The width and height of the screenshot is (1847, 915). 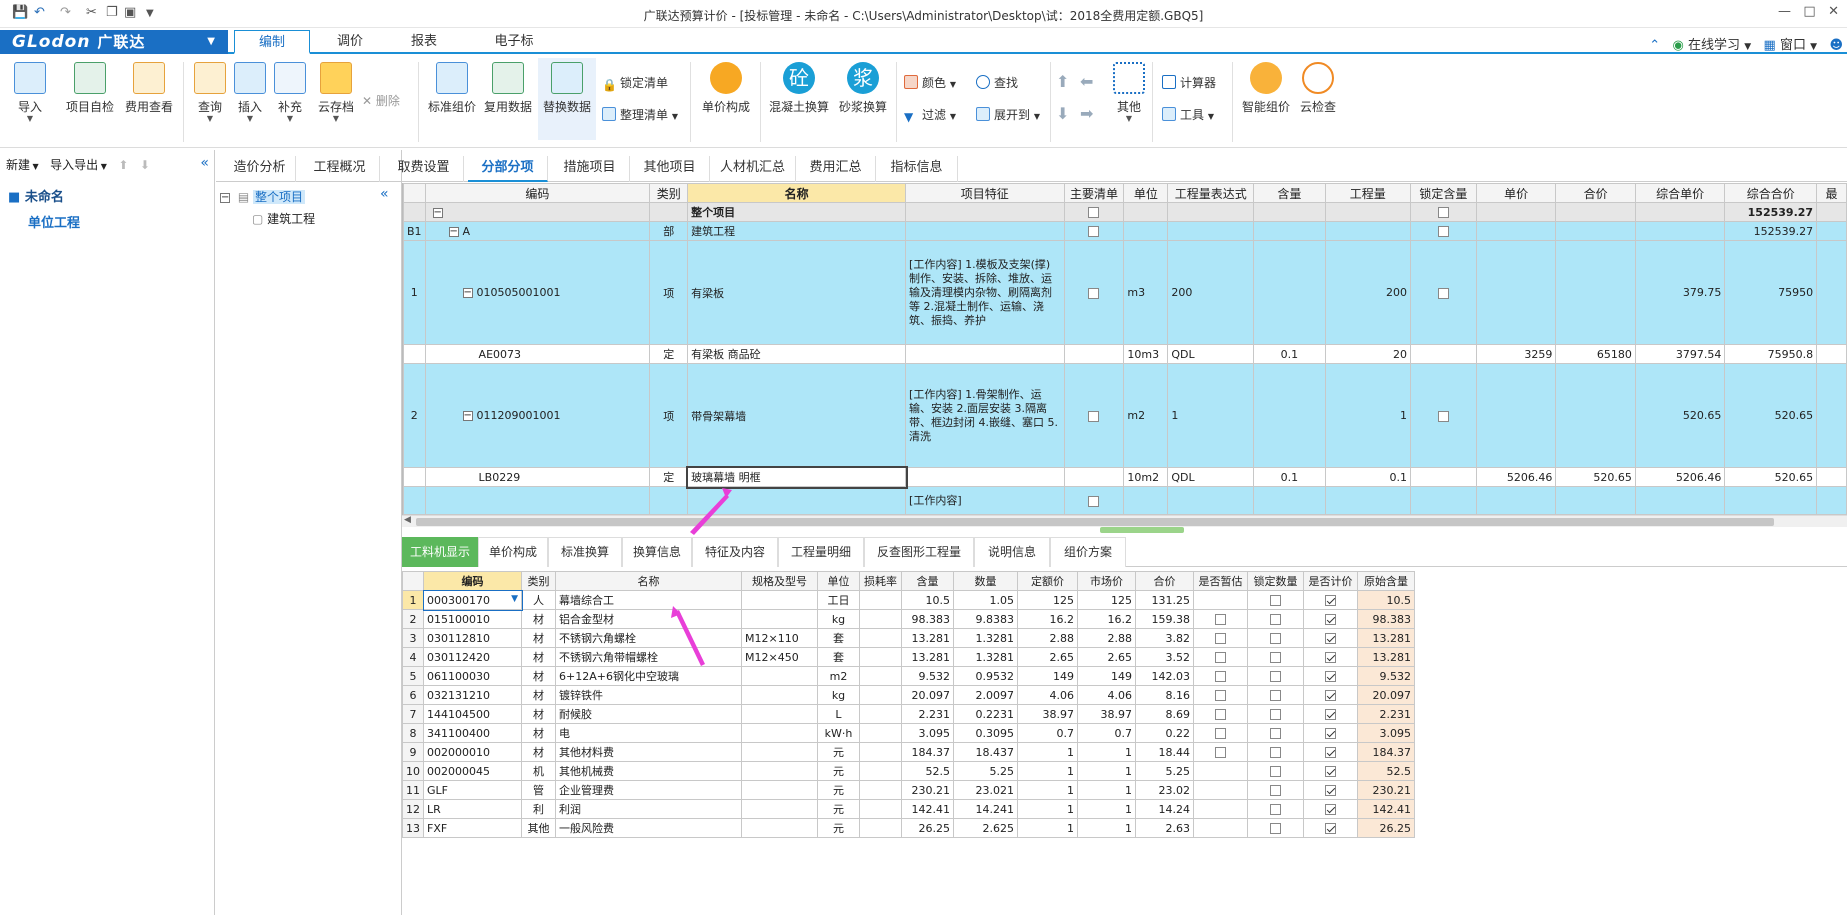 I want to click on content-cell: 13.281, so click(x=927, y=657).